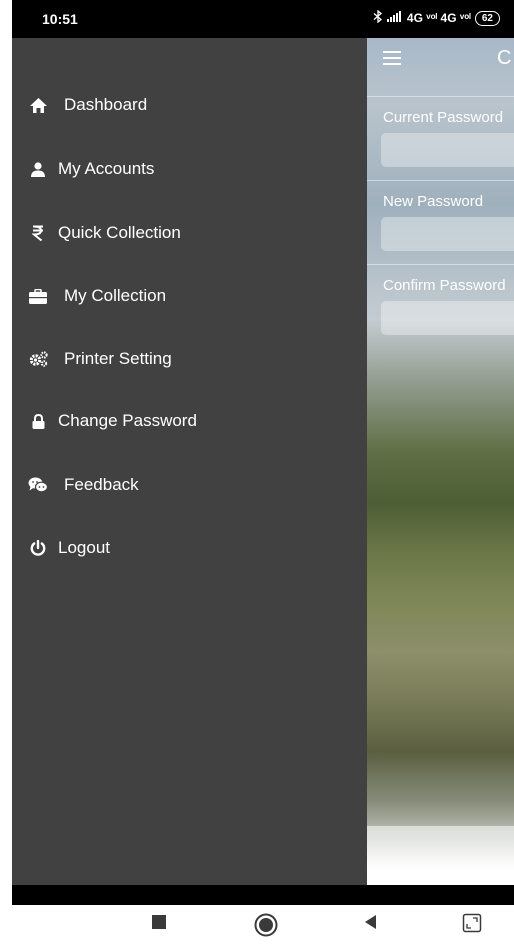 The height and width of the screenshot is (944, 514). Describe the element at coordinates (447, 318) in the screenshot. I see `confirm-password-input` at that location.